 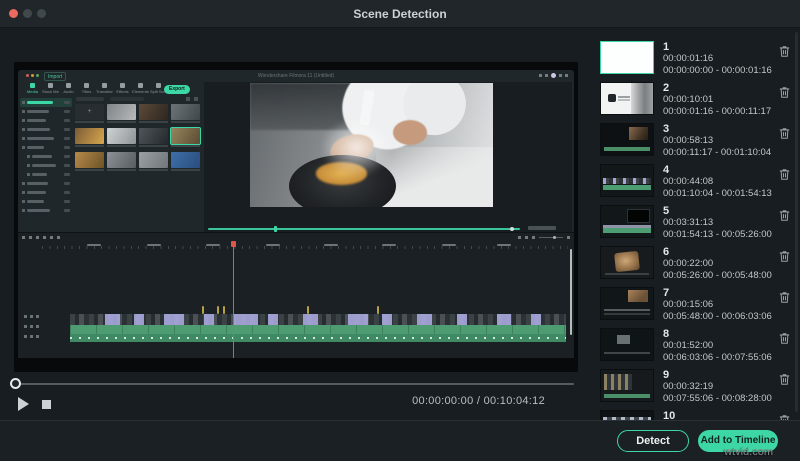 I want to click on player-seekbar, so click(x=364, y=229).